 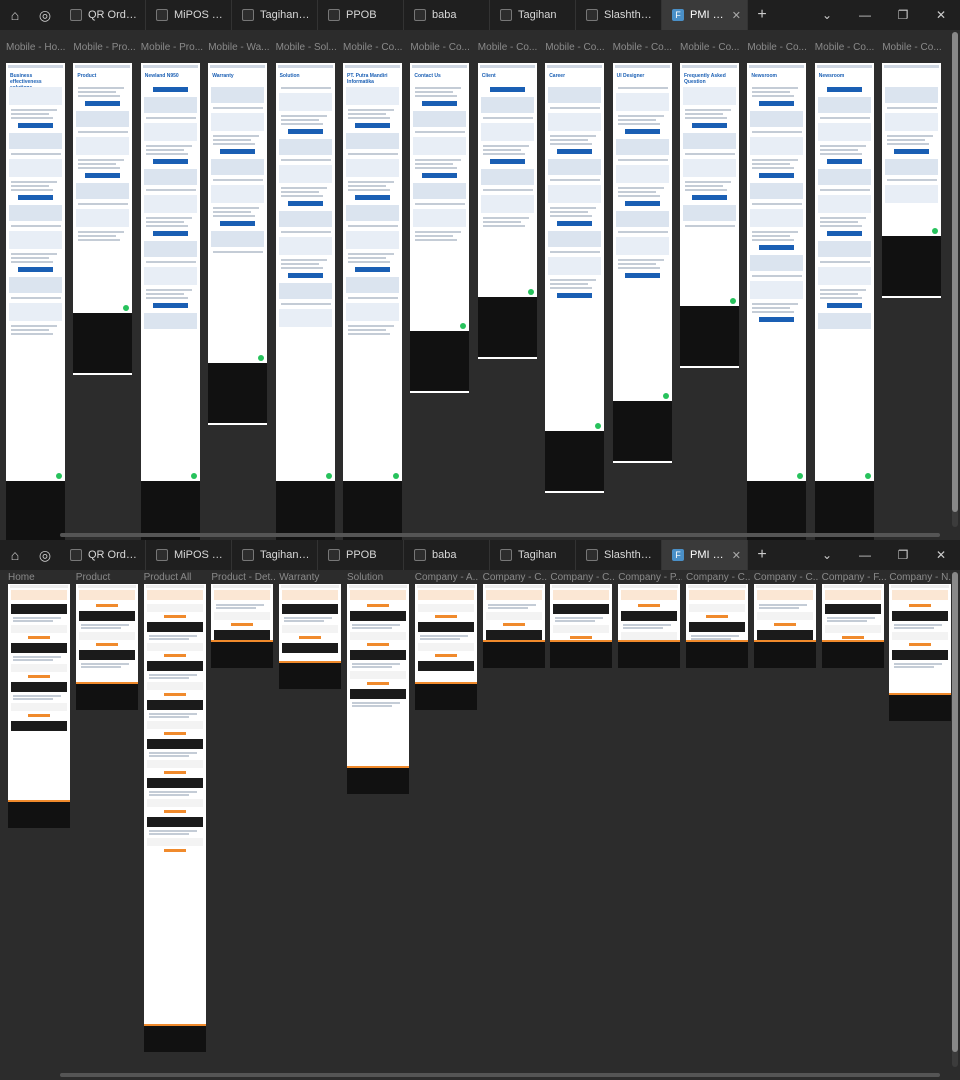 I want to click on tab-tagihan-p: Tagihan - P, so click(x=275, y=555).